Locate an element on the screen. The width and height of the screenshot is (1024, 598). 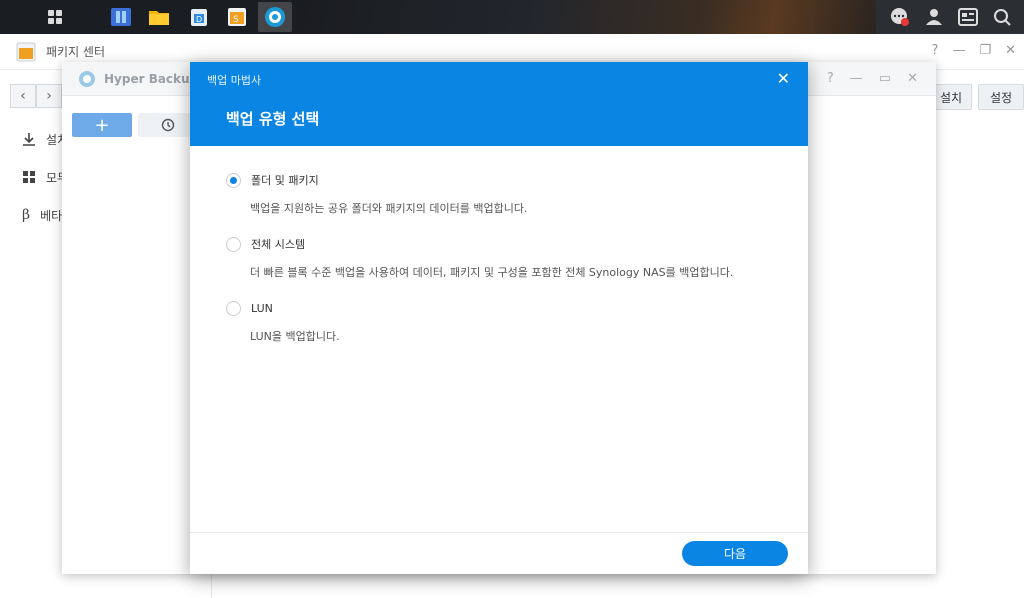
next-button: 다음 is located at coordinates (735, 553).